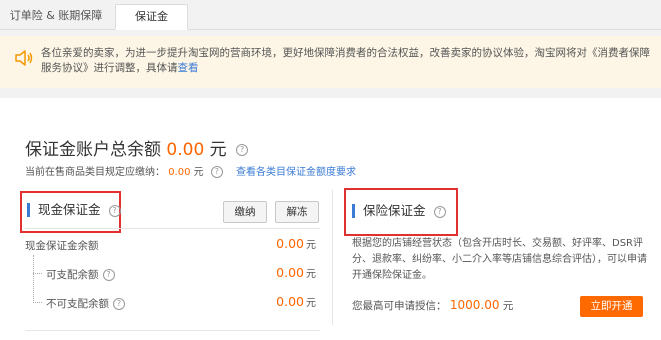 This screenshot has height=340, width=661. I want to click on unfreeze-button: 解冻, so click(297, 212).